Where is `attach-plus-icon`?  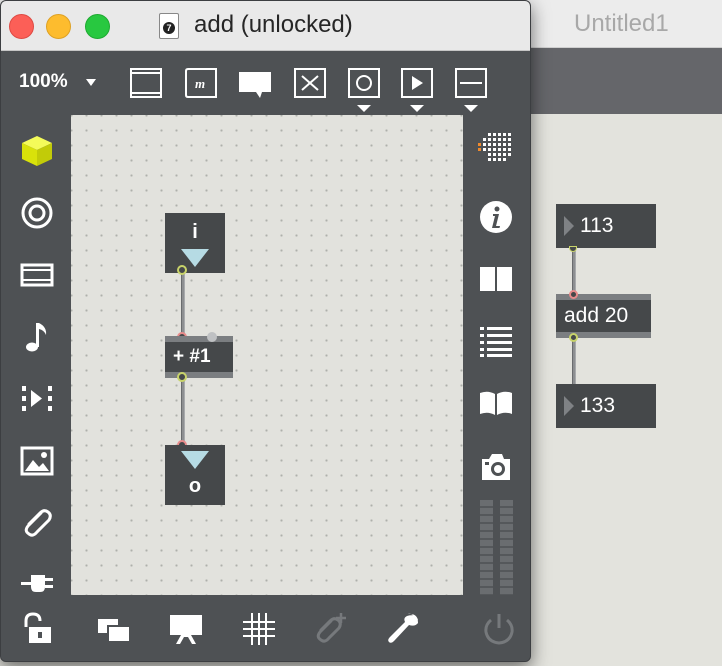 attach-plus-icon is located at coordinates (331, 628).